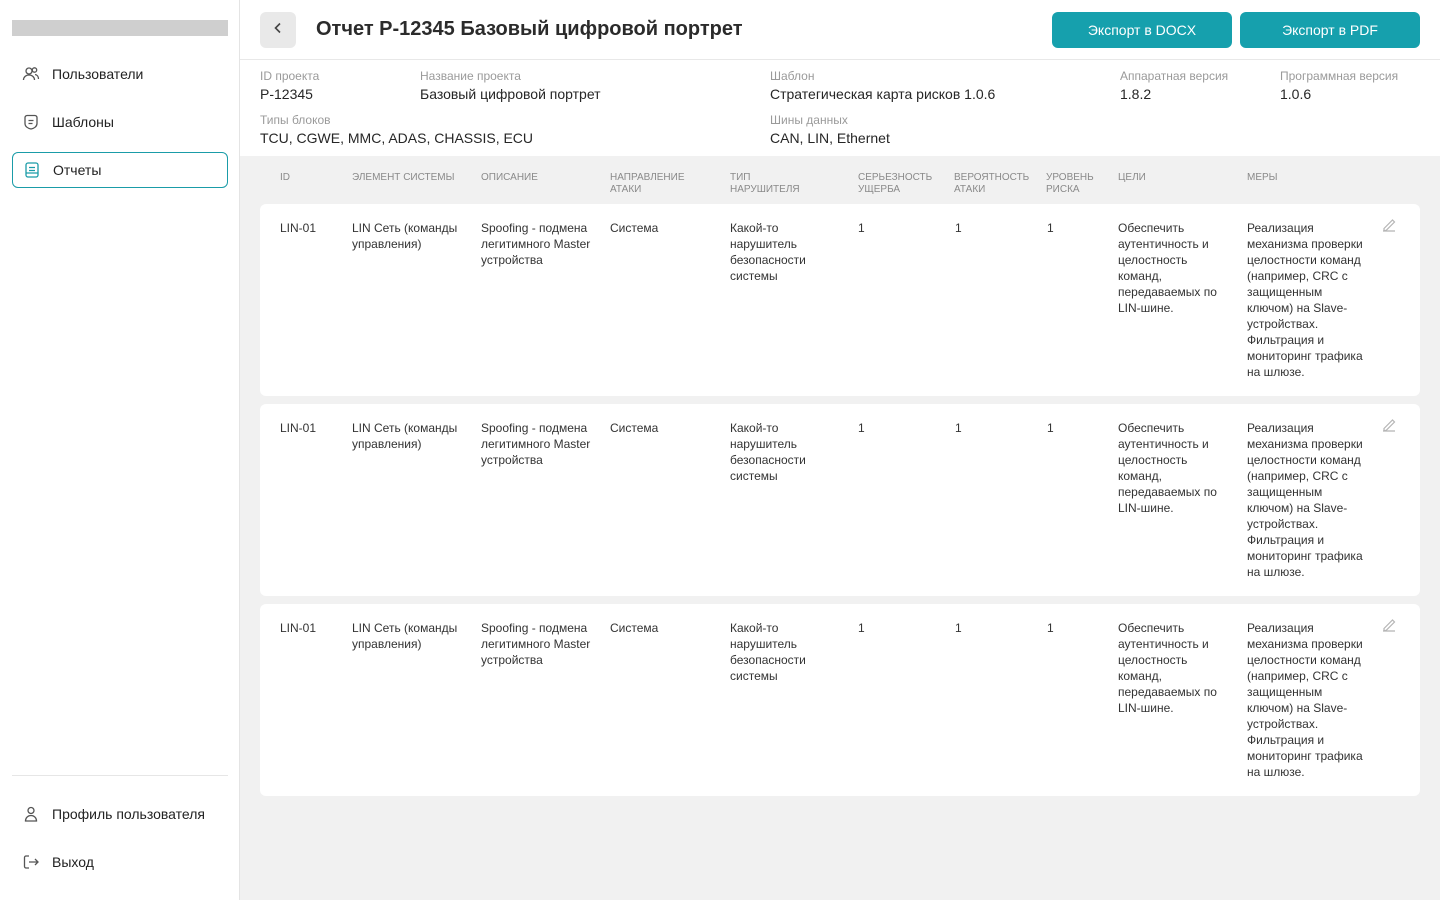 This screenshot has width=1440, height=900. What do you see at coordinates (120, 122) in the screenshot?
I see `sidebar-item-templates: Шаблоны` at bounding box center [120, 122].